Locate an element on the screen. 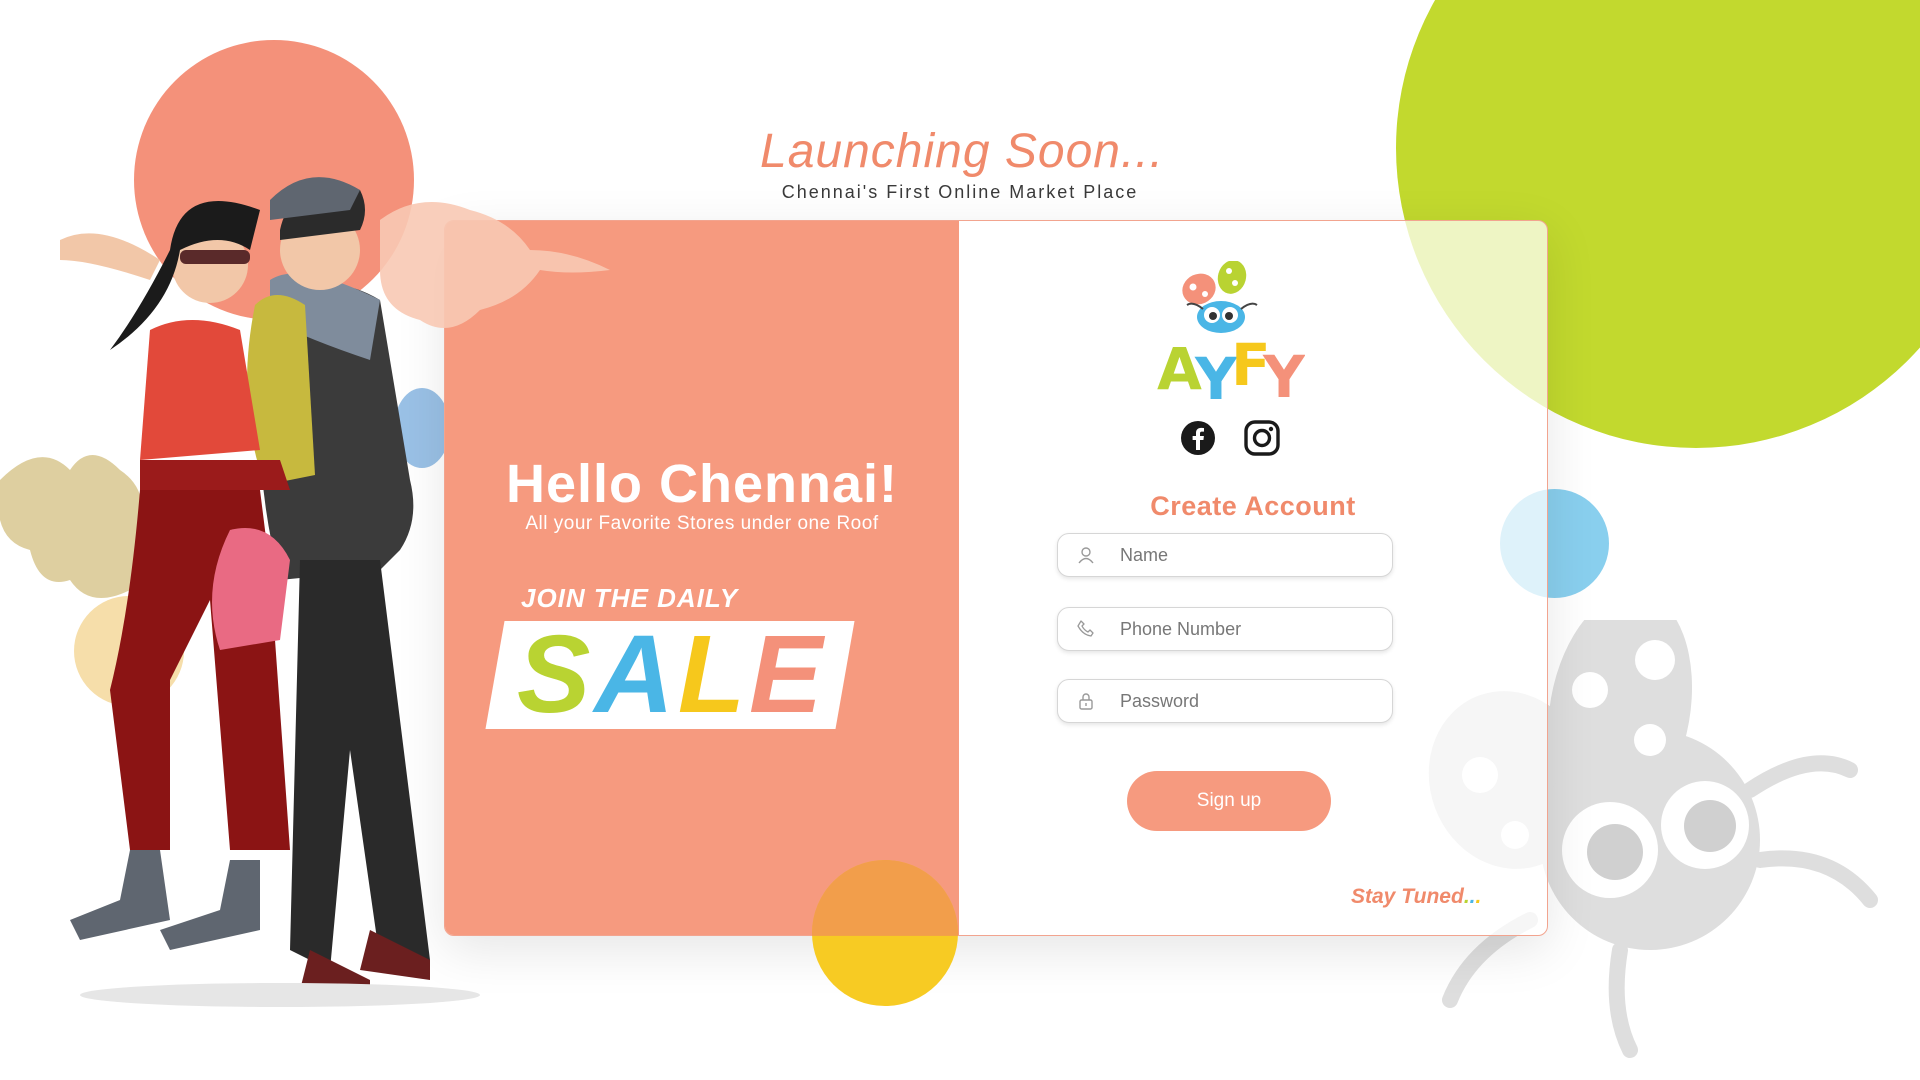 This screenshot has height=1080, width=1920. logo-letter: Y is located at coordinates (1283, 375).